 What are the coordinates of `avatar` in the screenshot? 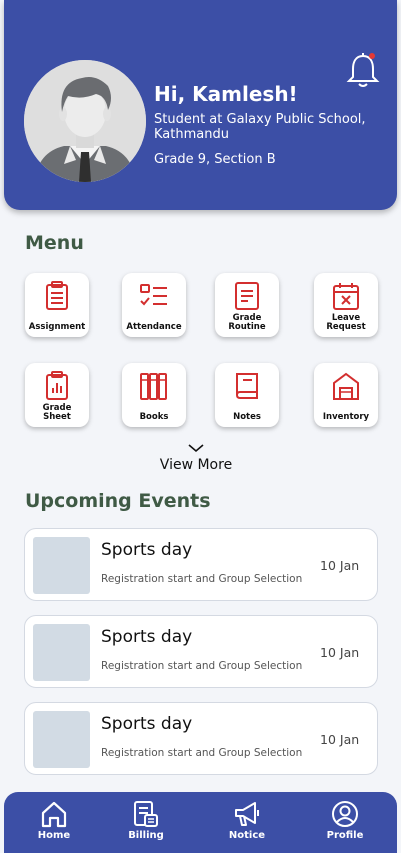 It's located at (85, 121).